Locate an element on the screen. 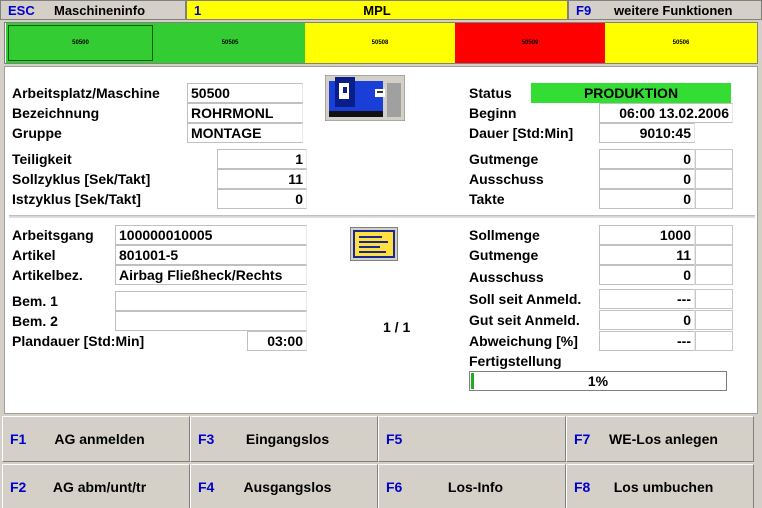 The height and width of the screenshot is (508, 762). target-qty-label: Sollmenge is located at coordinates (504, 235).